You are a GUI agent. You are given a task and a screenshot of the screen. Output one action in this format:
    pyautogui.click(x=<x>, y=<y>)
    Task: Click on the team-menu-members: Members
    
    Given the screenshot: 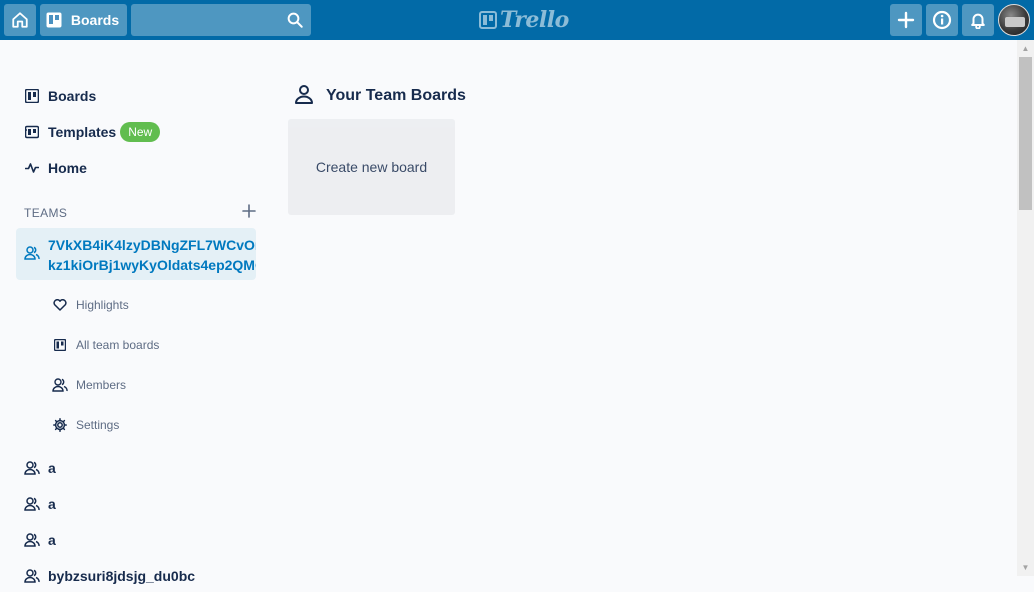 What is the action you would take?
    pyautogui.click(x=150, y=385)
    